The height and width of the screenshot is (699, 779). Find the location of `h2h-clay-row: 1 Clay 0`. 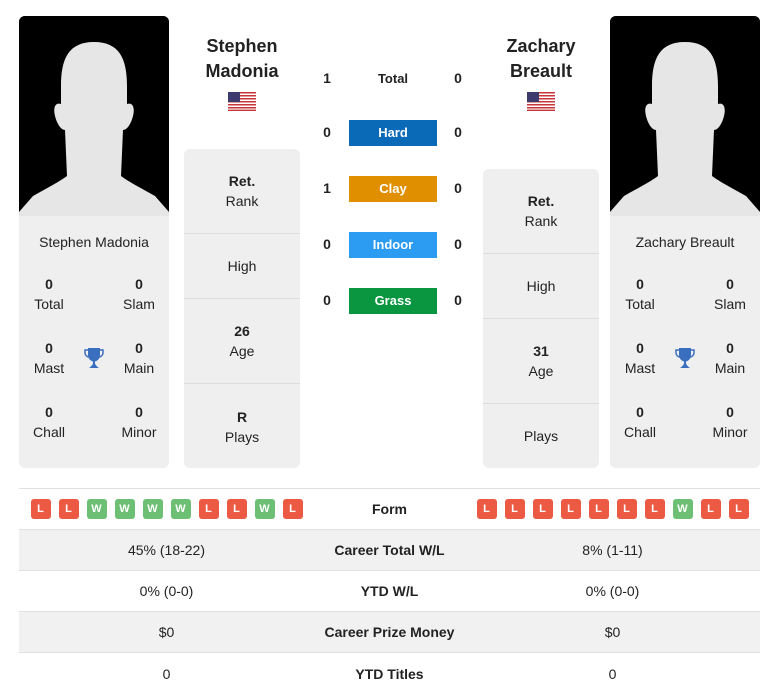

h2h-clay-row: 1 Clay 0 is located at coordinates (390, 189).